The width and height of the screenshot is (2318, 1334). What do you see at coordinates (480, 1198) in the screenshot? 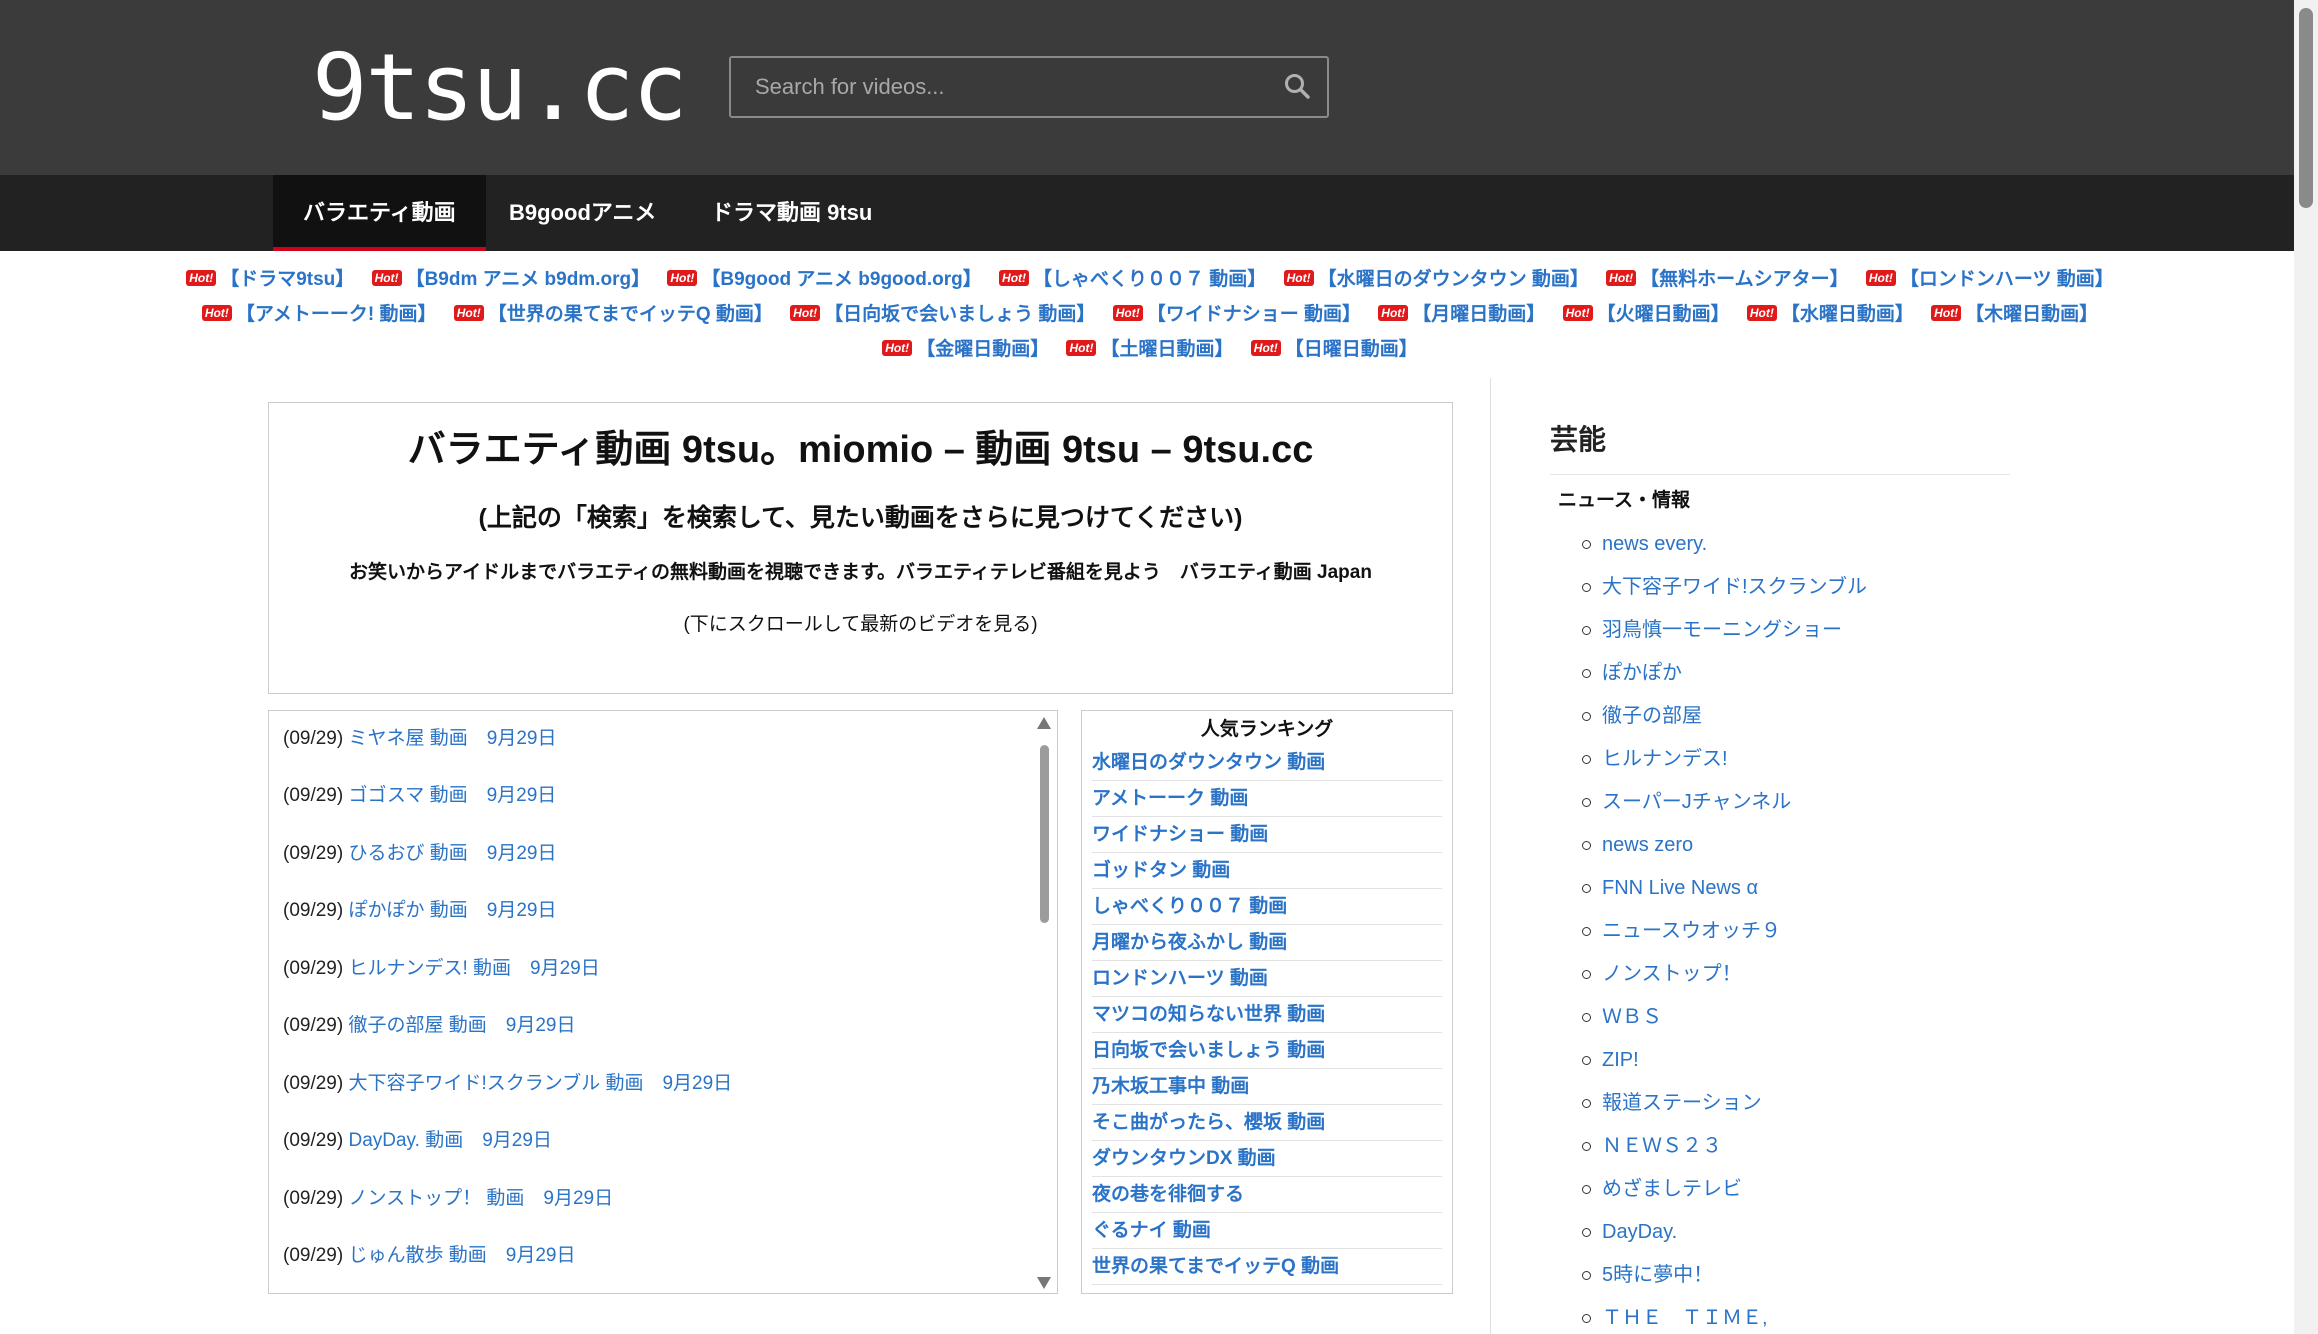
I see `video-link: ノンストップ！ 動画 9月29日` at bounding box center [480, 1198].